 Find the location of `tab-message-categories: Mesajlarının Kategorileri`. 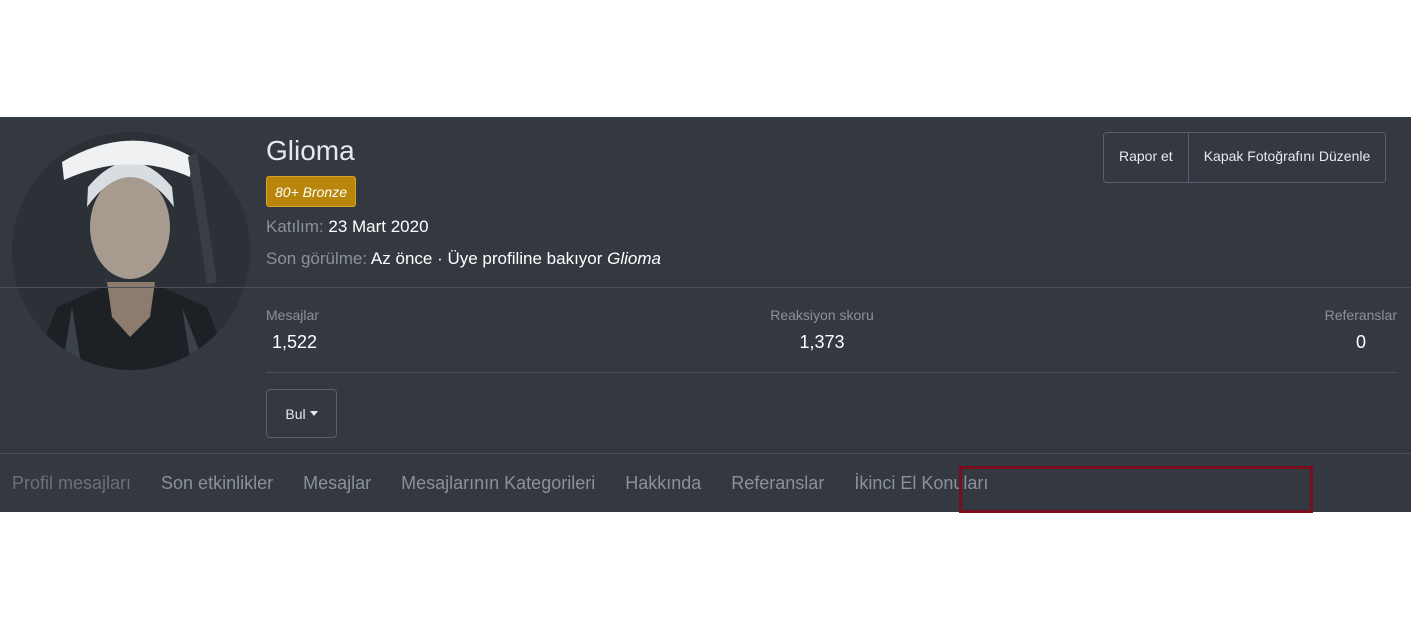

tab-message-categories: Mesajlarının Kategorileri is located at coordinates (498, 483).